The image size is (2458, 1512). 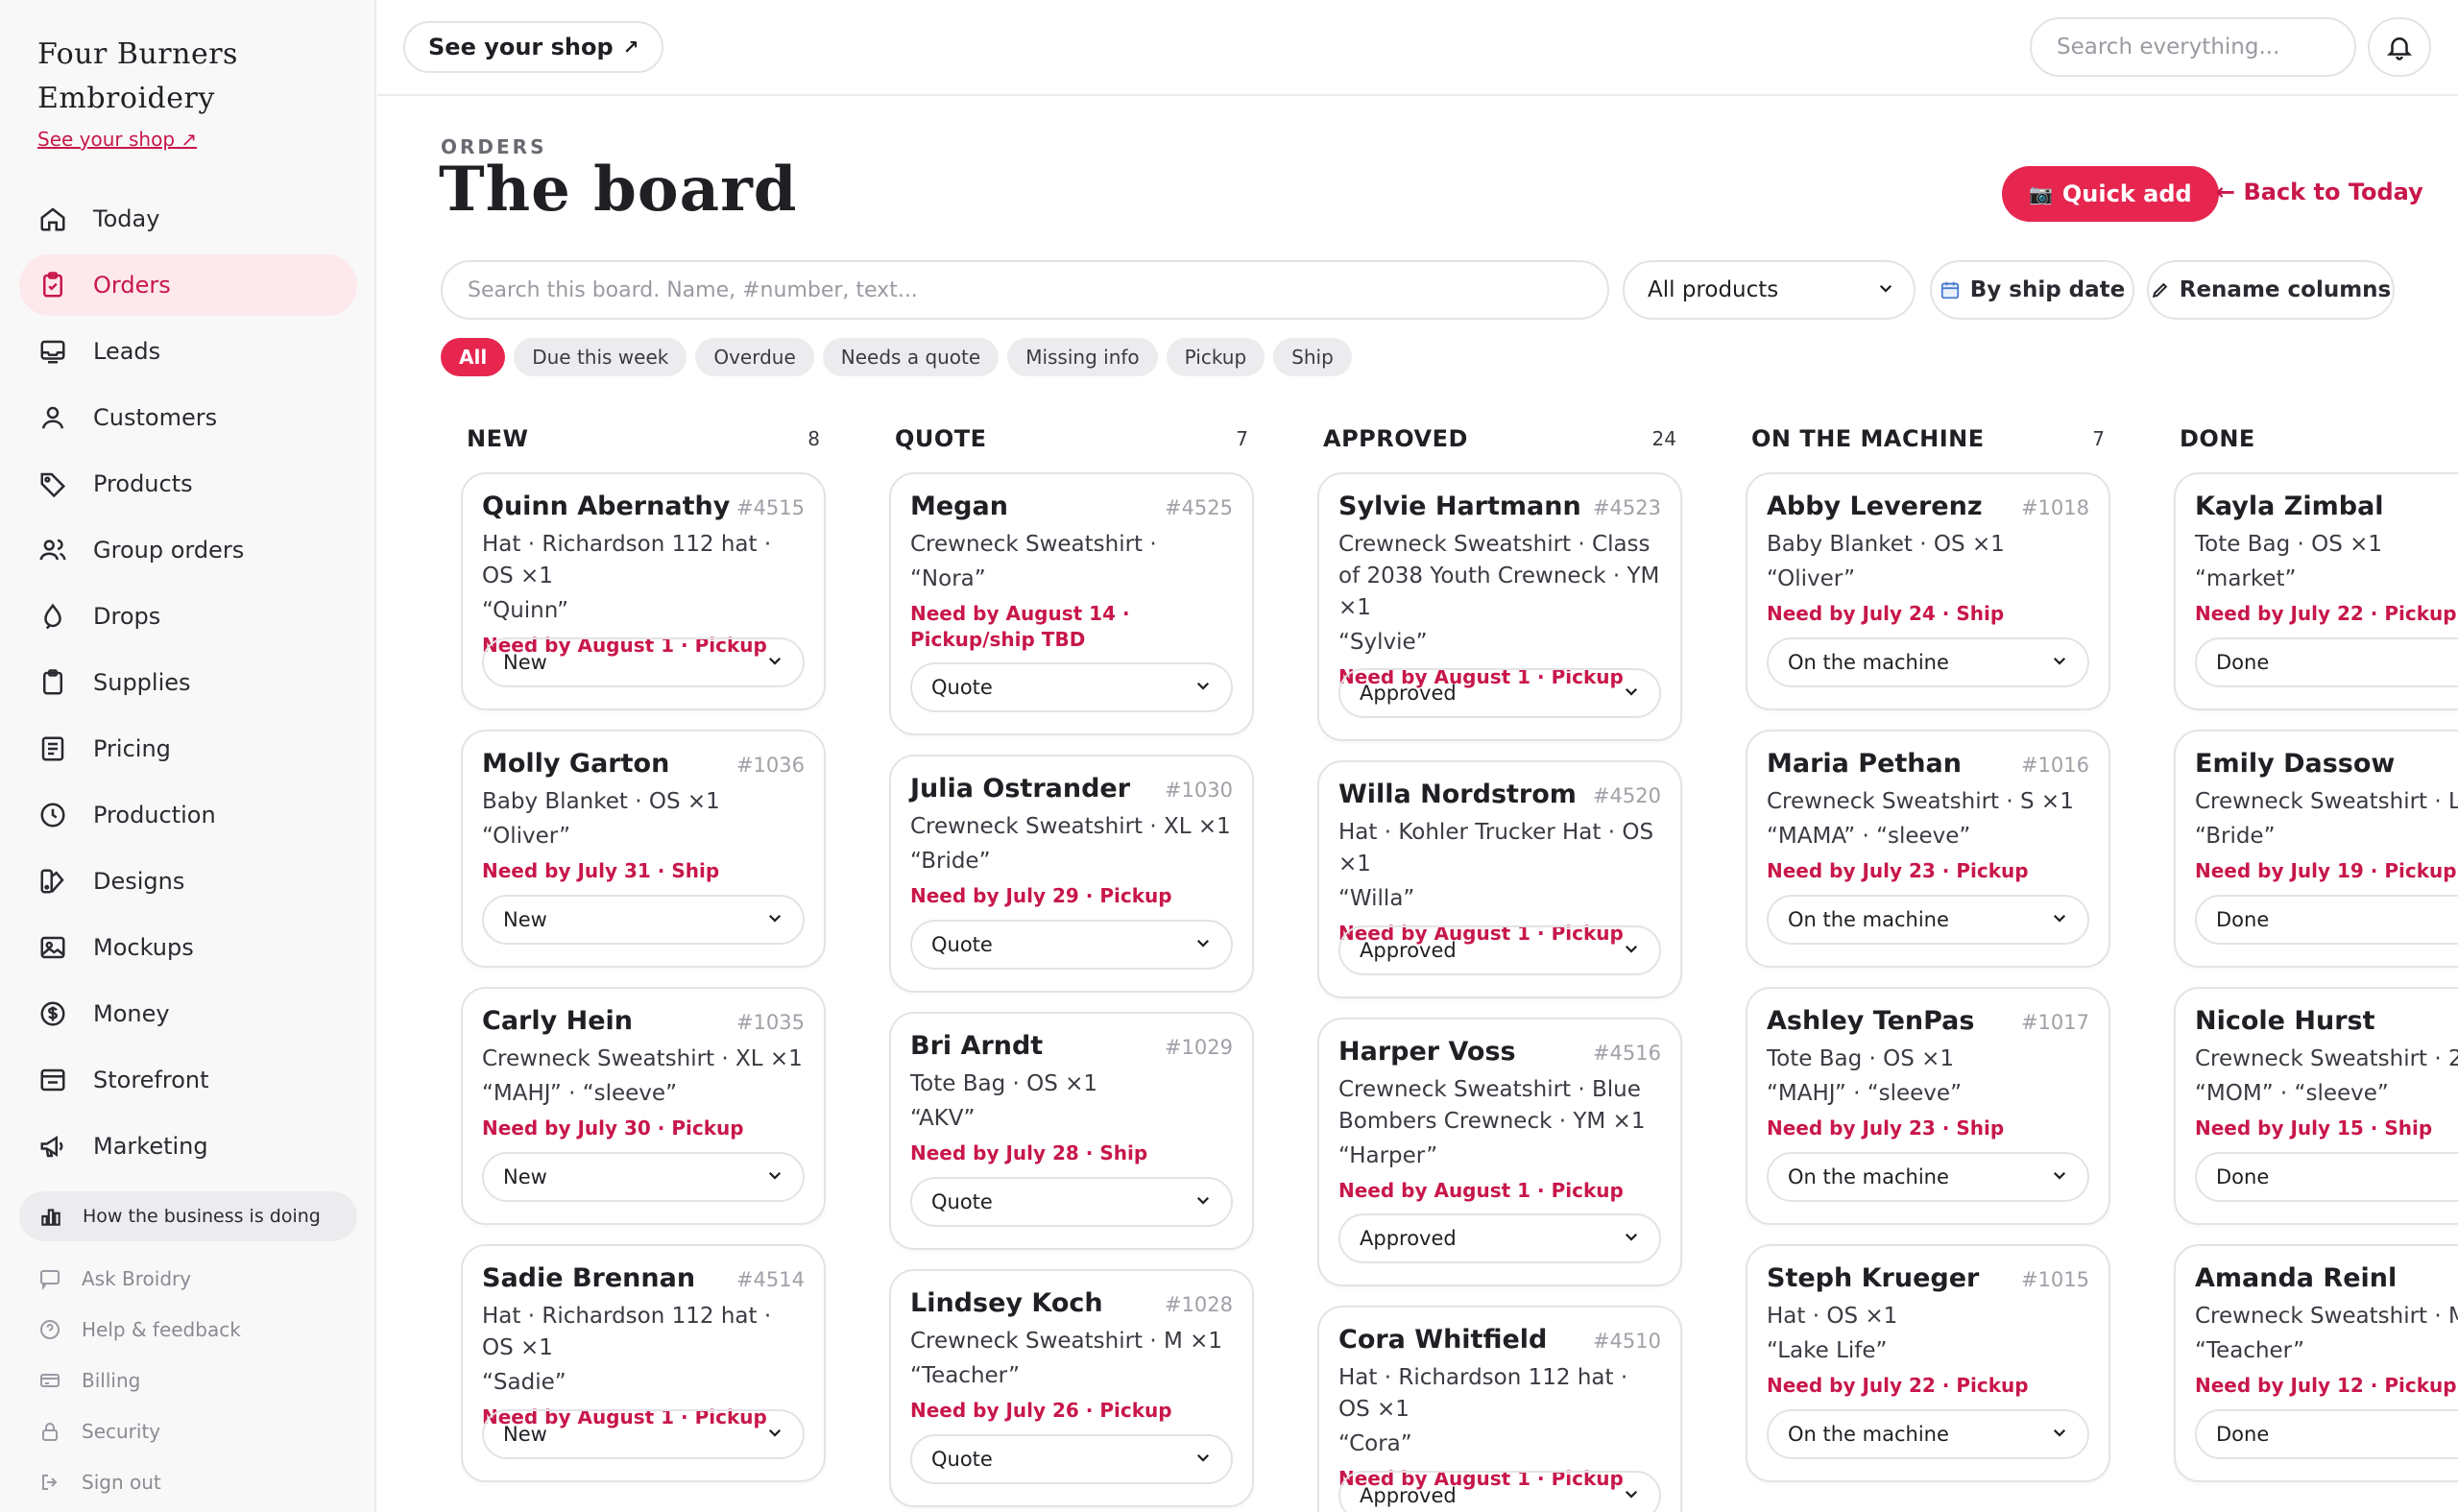 I want to click on back-to-today-link: ← Back to Today, so click(x=2320, y=192).